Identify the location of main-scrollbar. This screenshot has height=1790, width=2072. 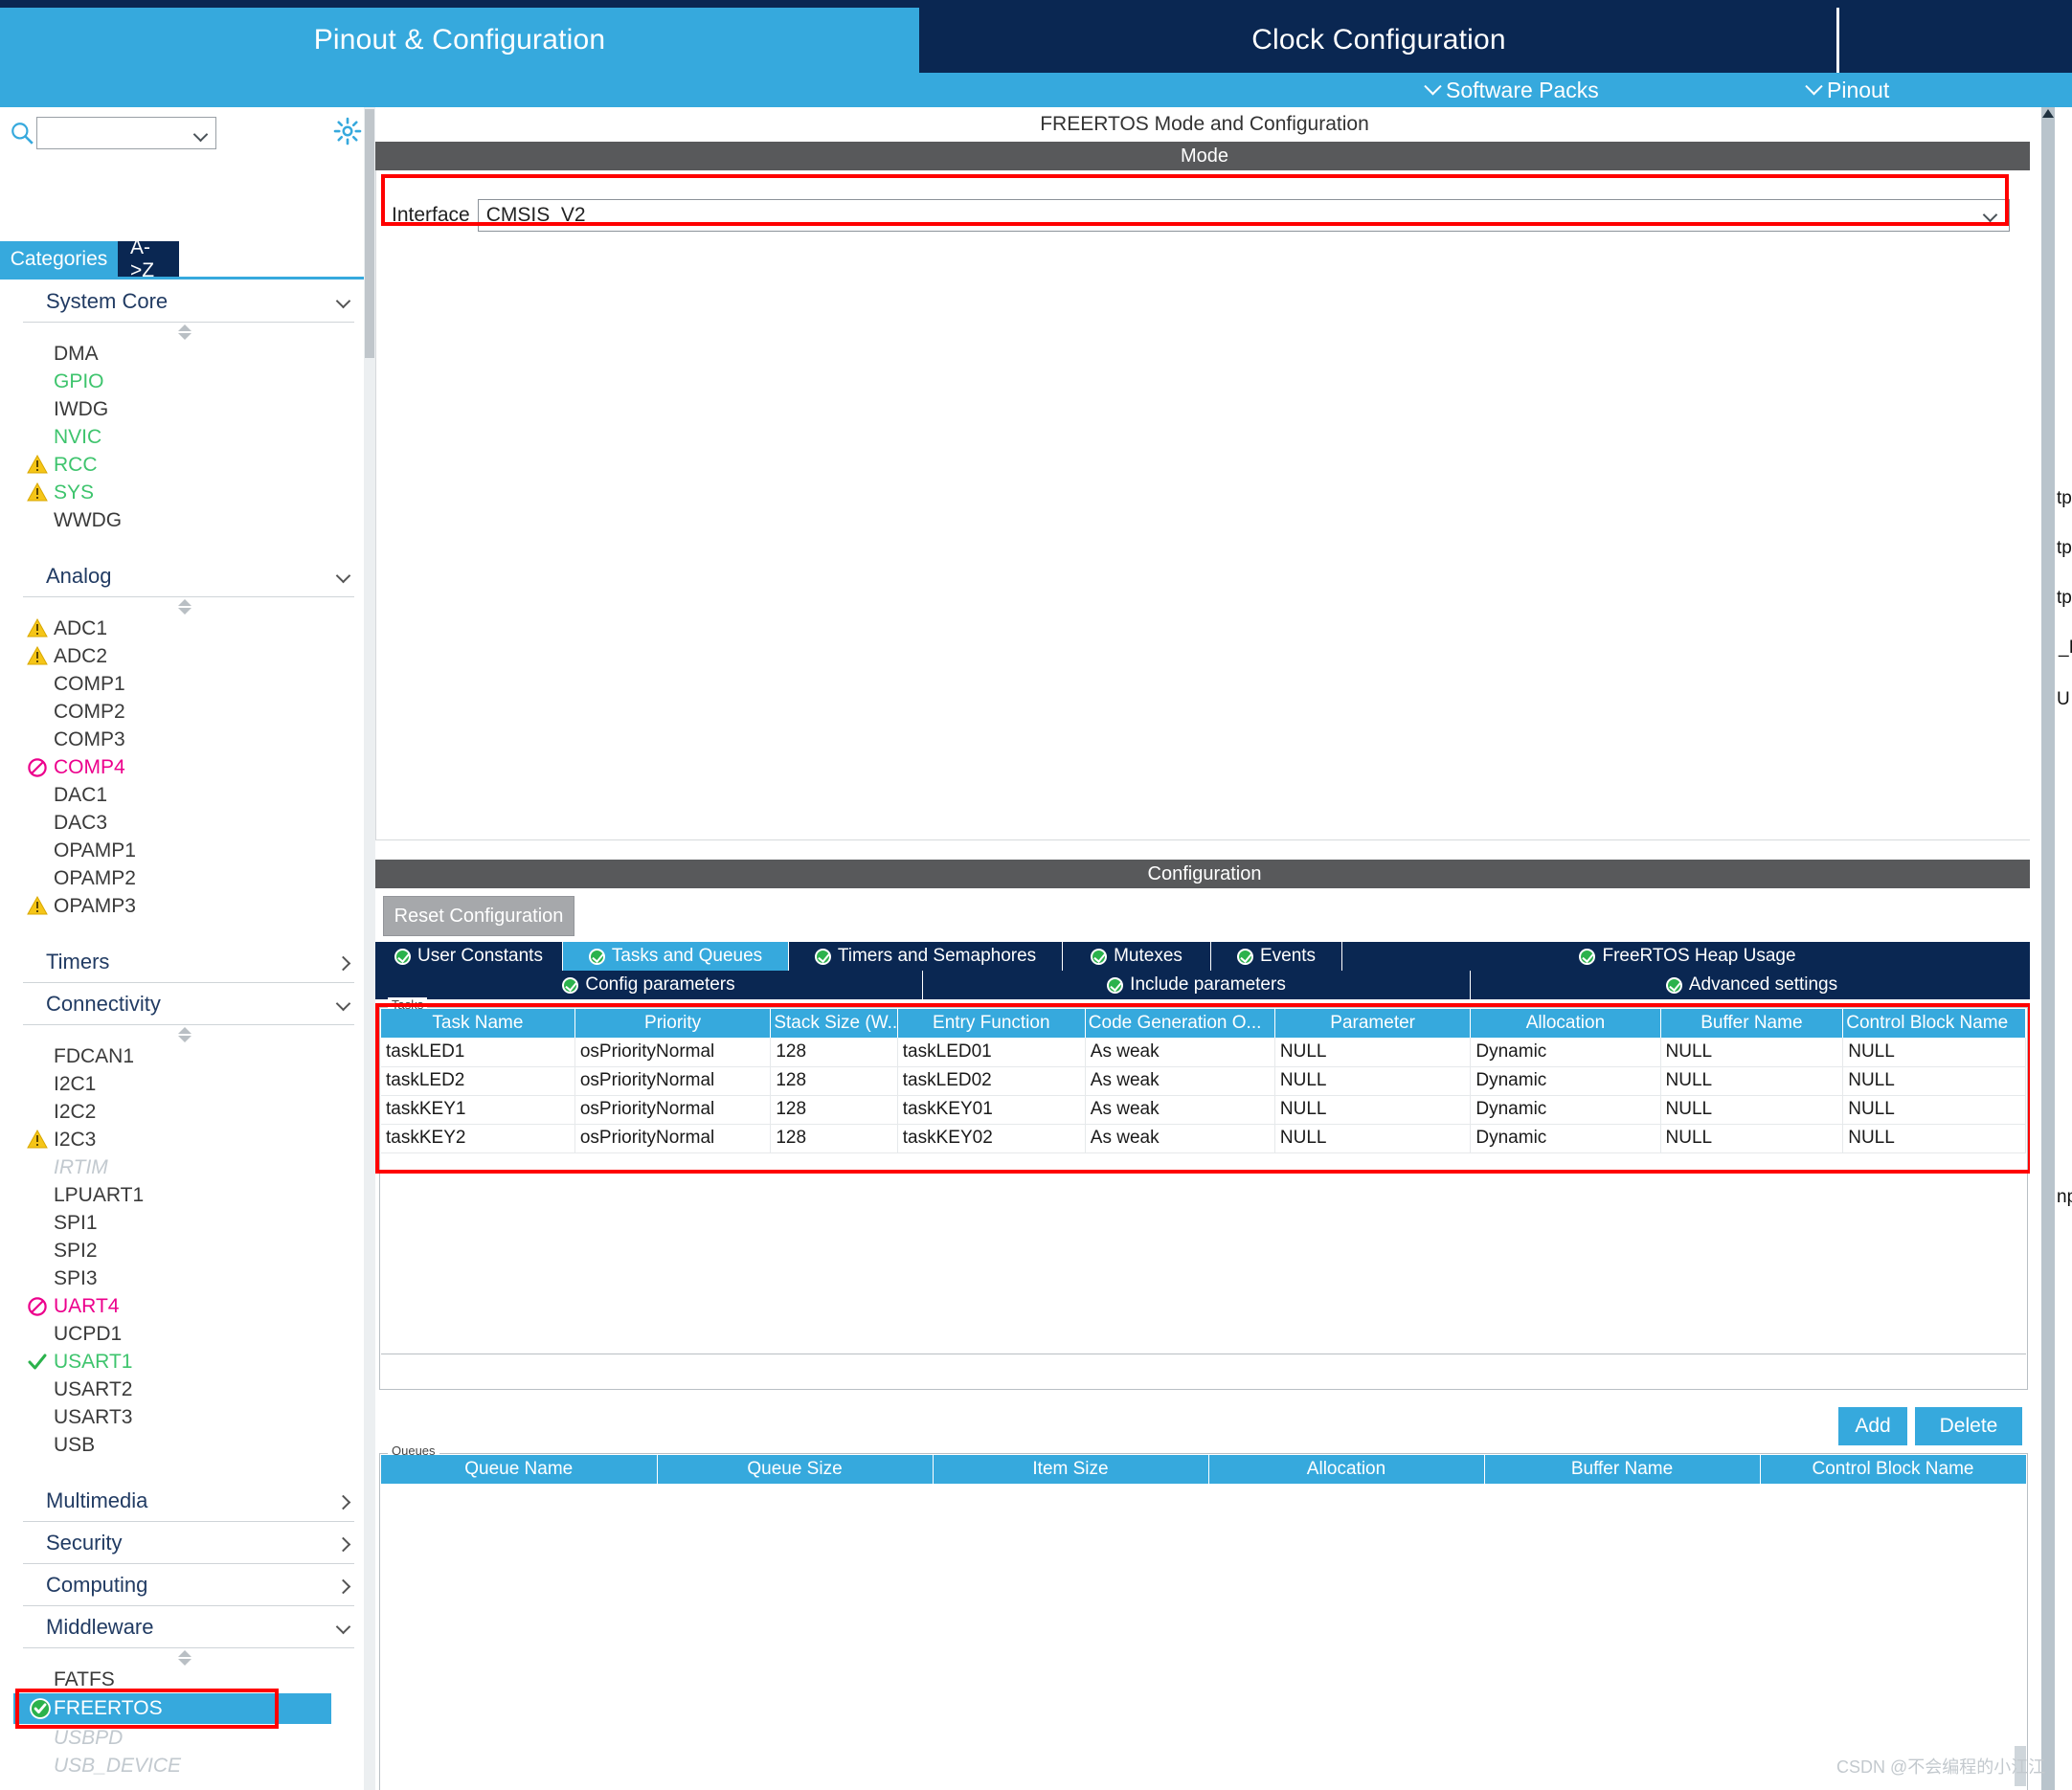
(2048, 948).